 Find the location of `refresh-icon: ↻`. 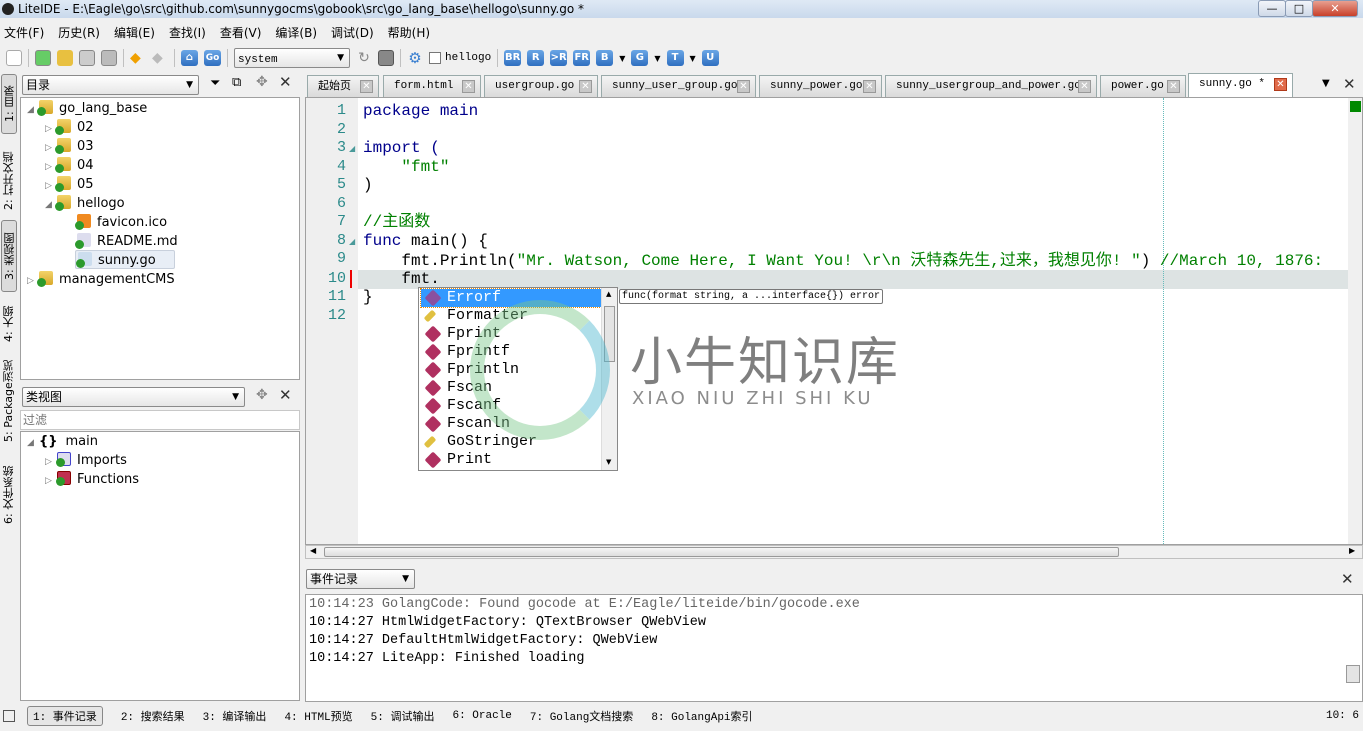

refresh-icon: ↻ is located at coordinates (364, 58).